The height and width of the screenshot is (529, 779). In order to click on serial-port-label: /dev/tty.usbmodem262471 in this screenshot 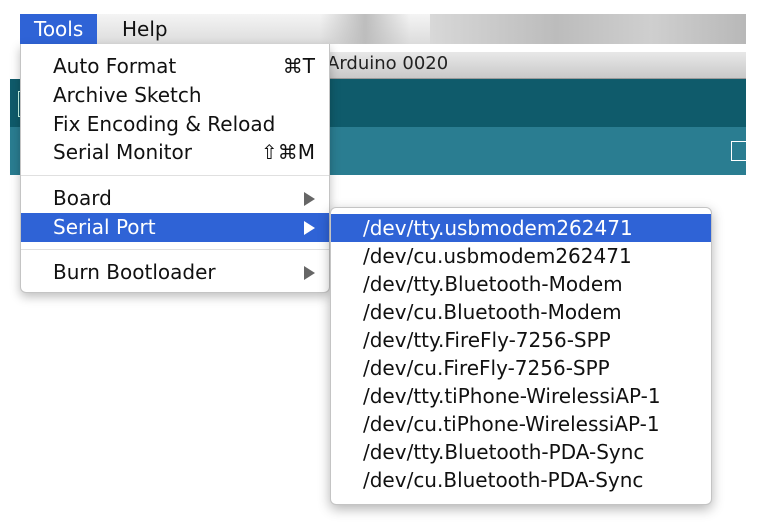, I will do `click(498, 228)`.